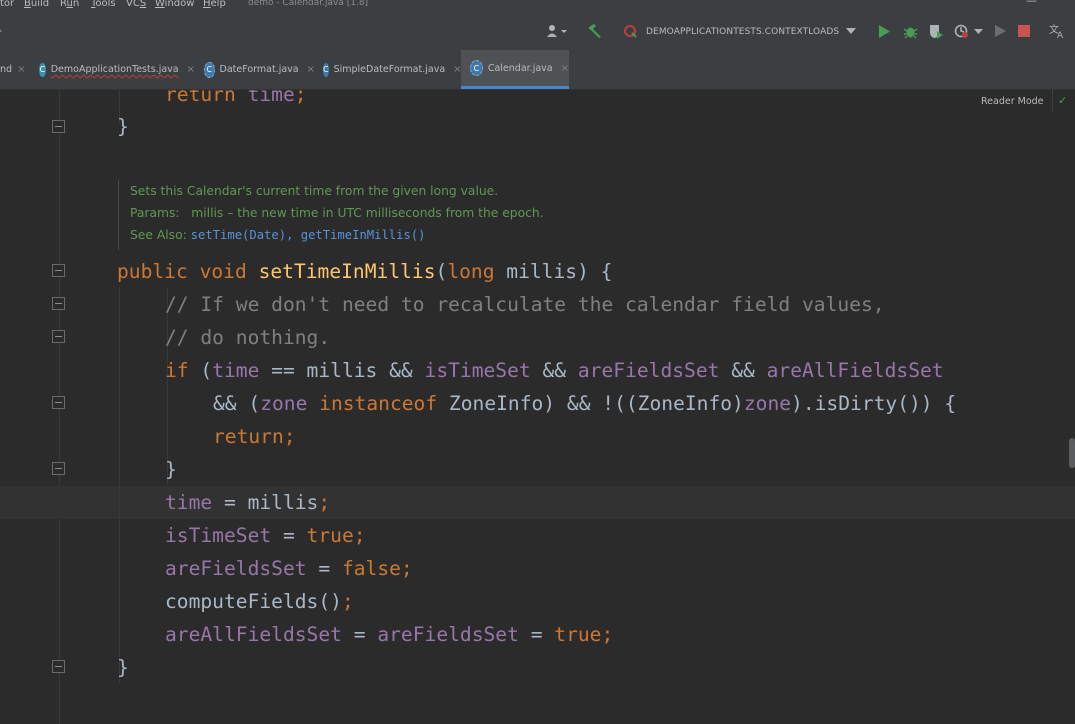  I want to click on keyword: return;, so click(254, 436).